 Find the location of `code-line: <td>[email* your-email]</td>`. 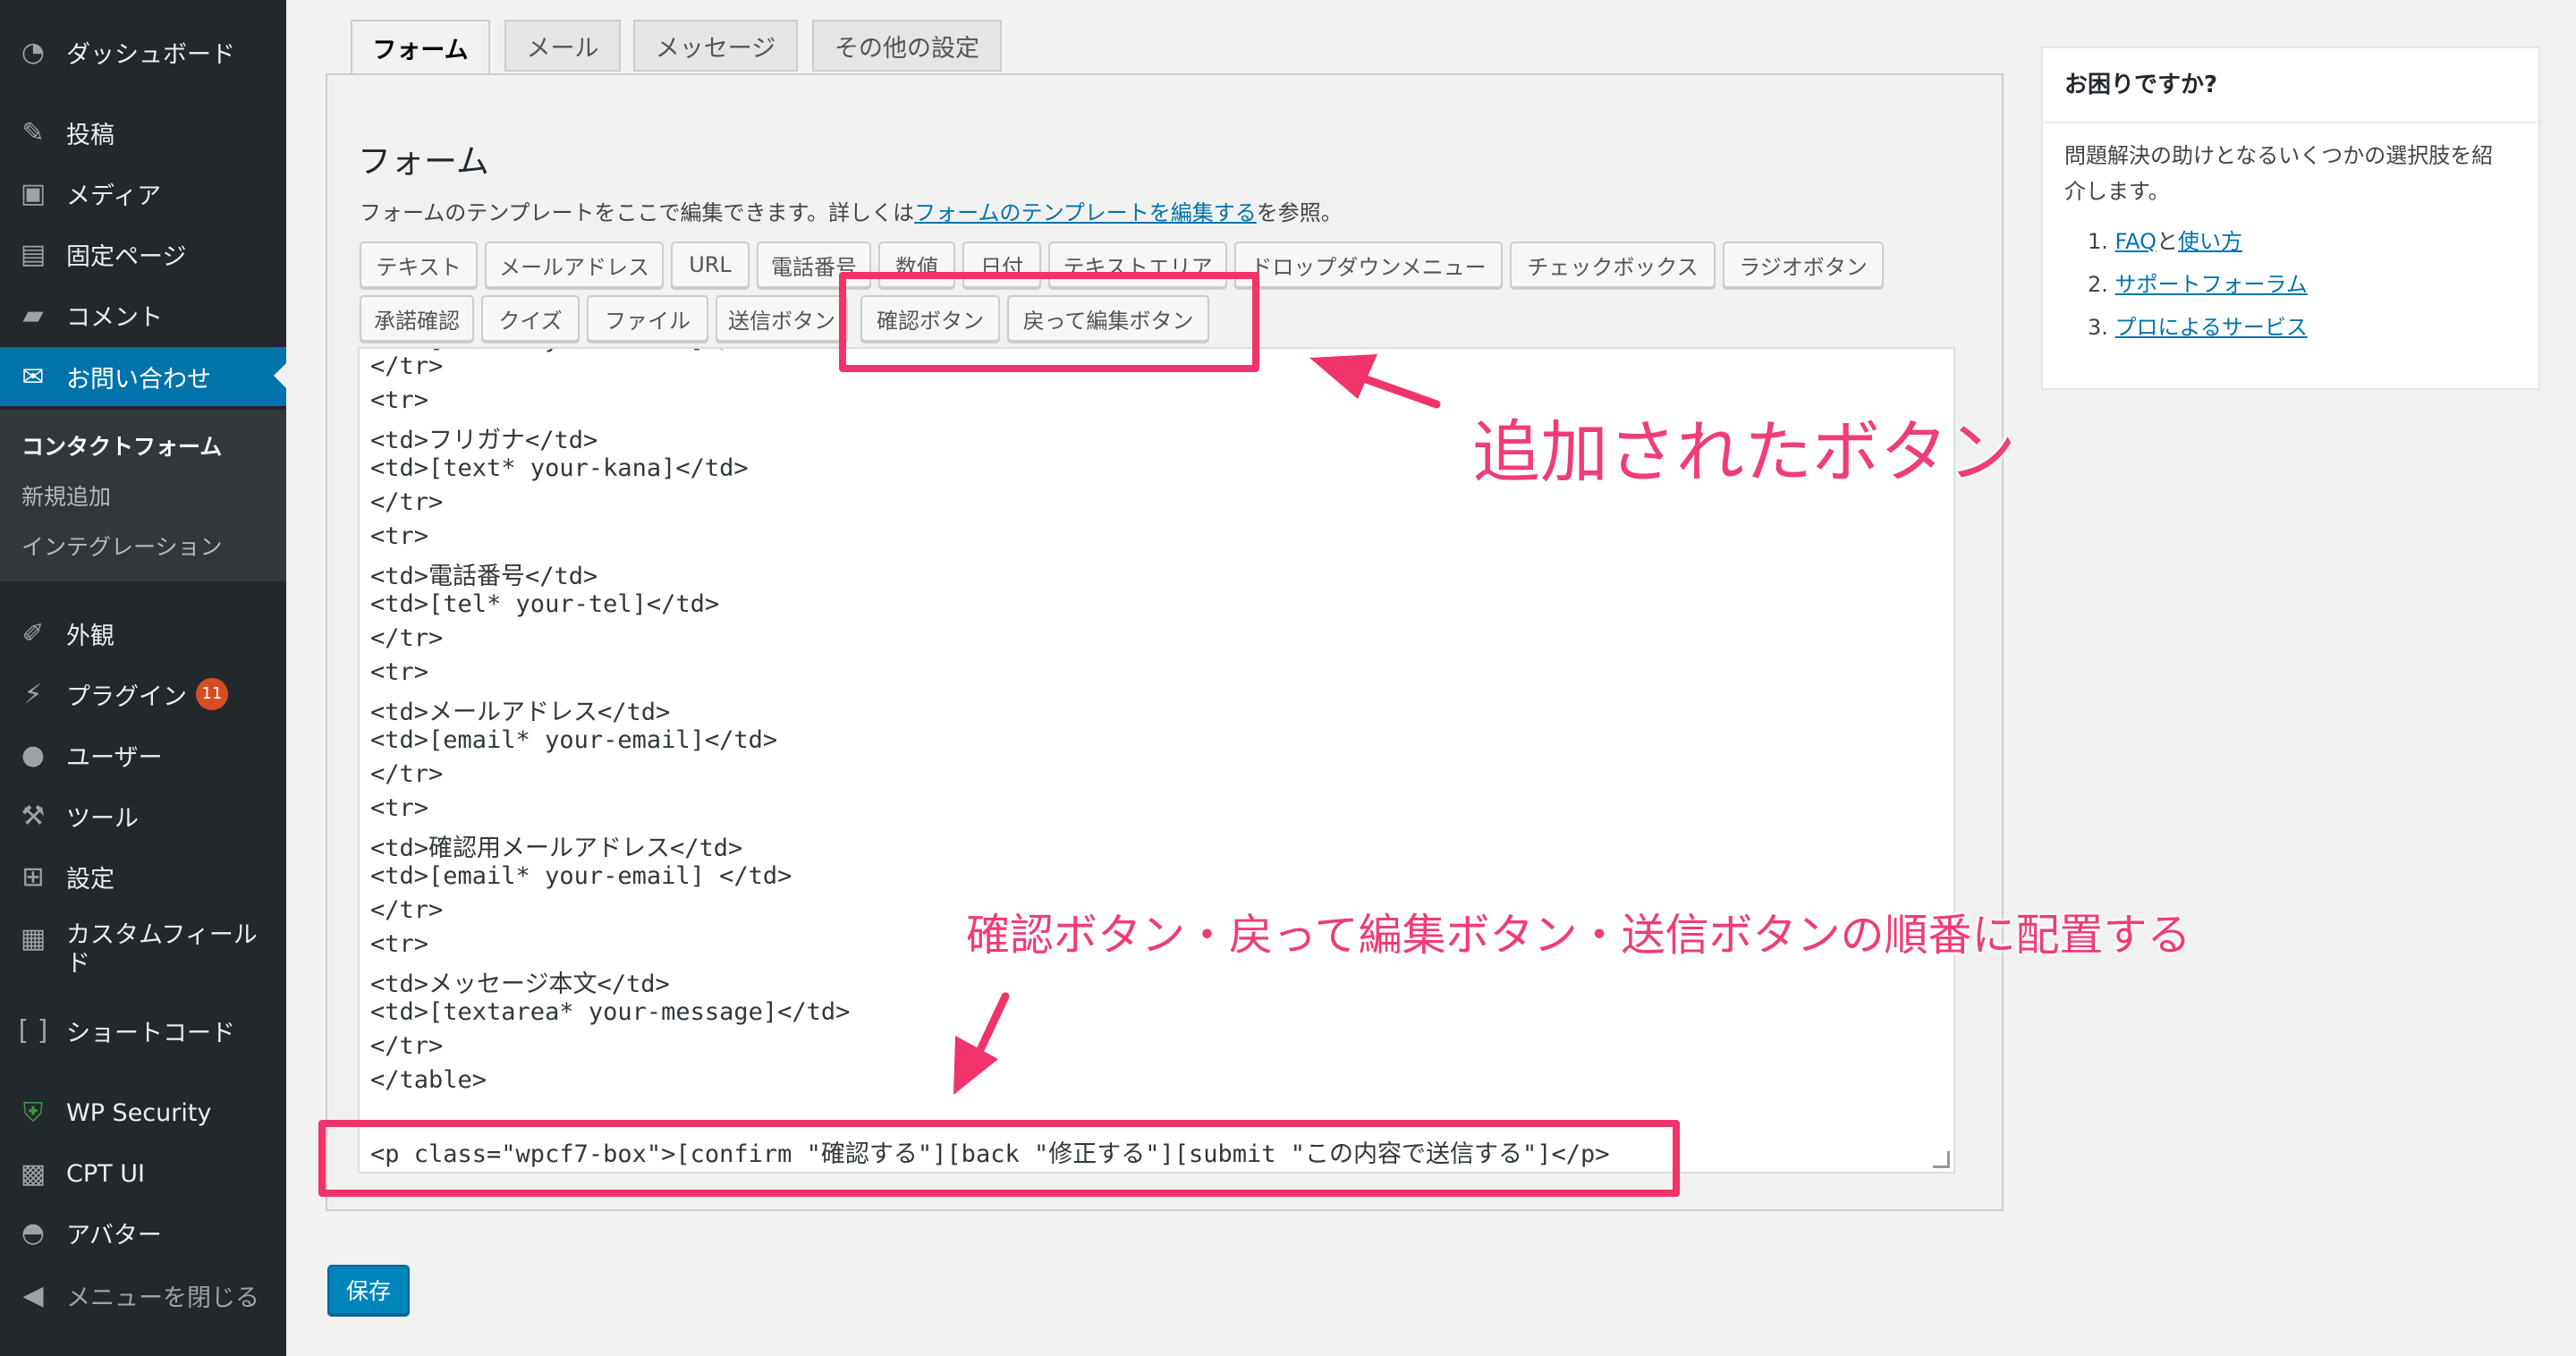

code-line: <td>[email* your-email]</td> is located at coordinates (574, 740).